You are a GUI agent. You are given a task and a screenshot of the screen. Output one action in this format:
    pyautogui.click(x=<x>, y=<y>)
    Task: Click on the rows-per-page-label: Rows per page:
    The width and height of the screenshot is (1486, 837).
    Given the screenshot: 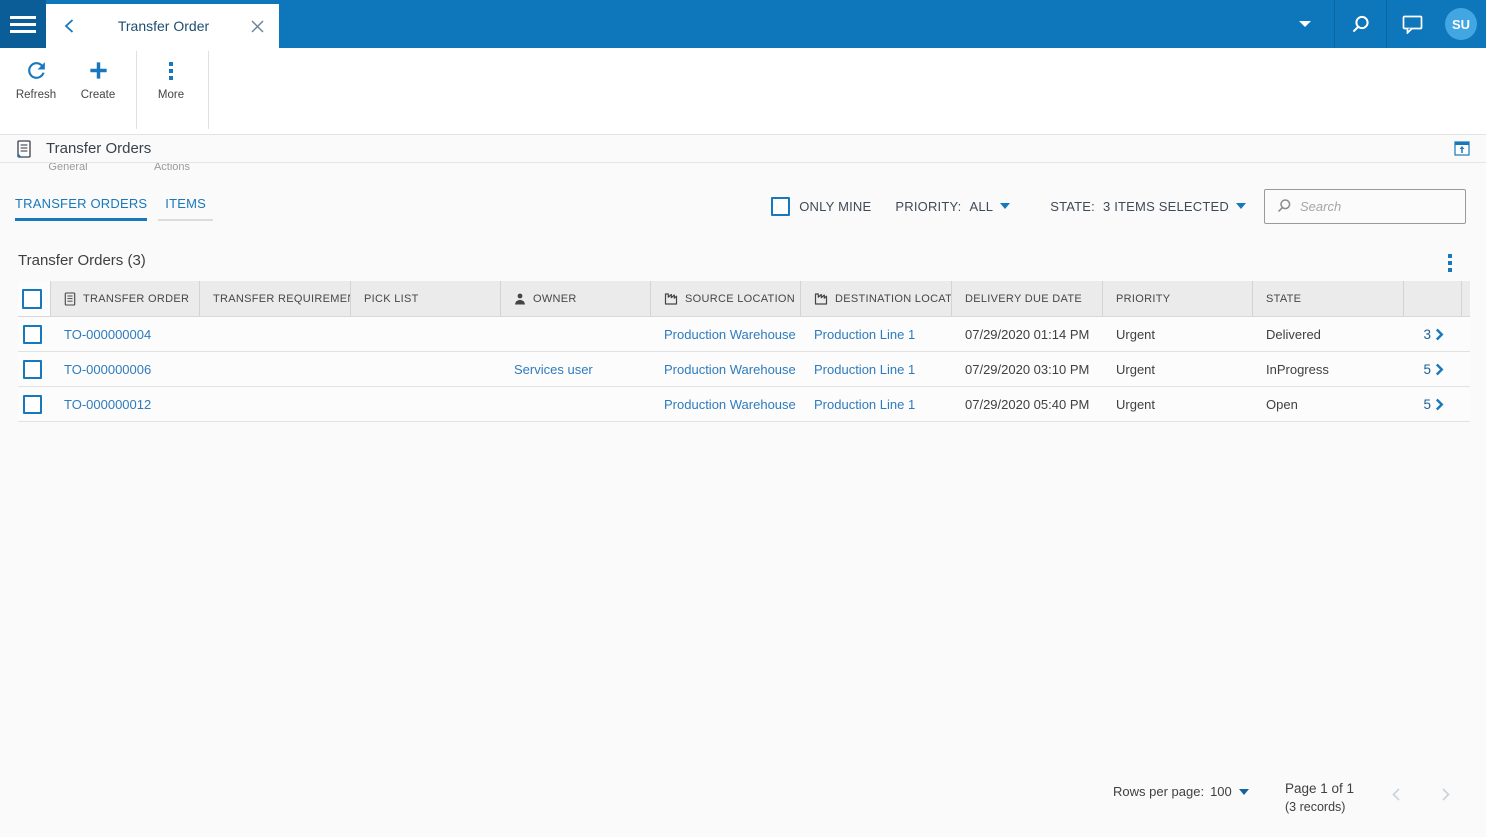 What is the action you would take?
    pyautogui.click(x=1159, y=791)
    